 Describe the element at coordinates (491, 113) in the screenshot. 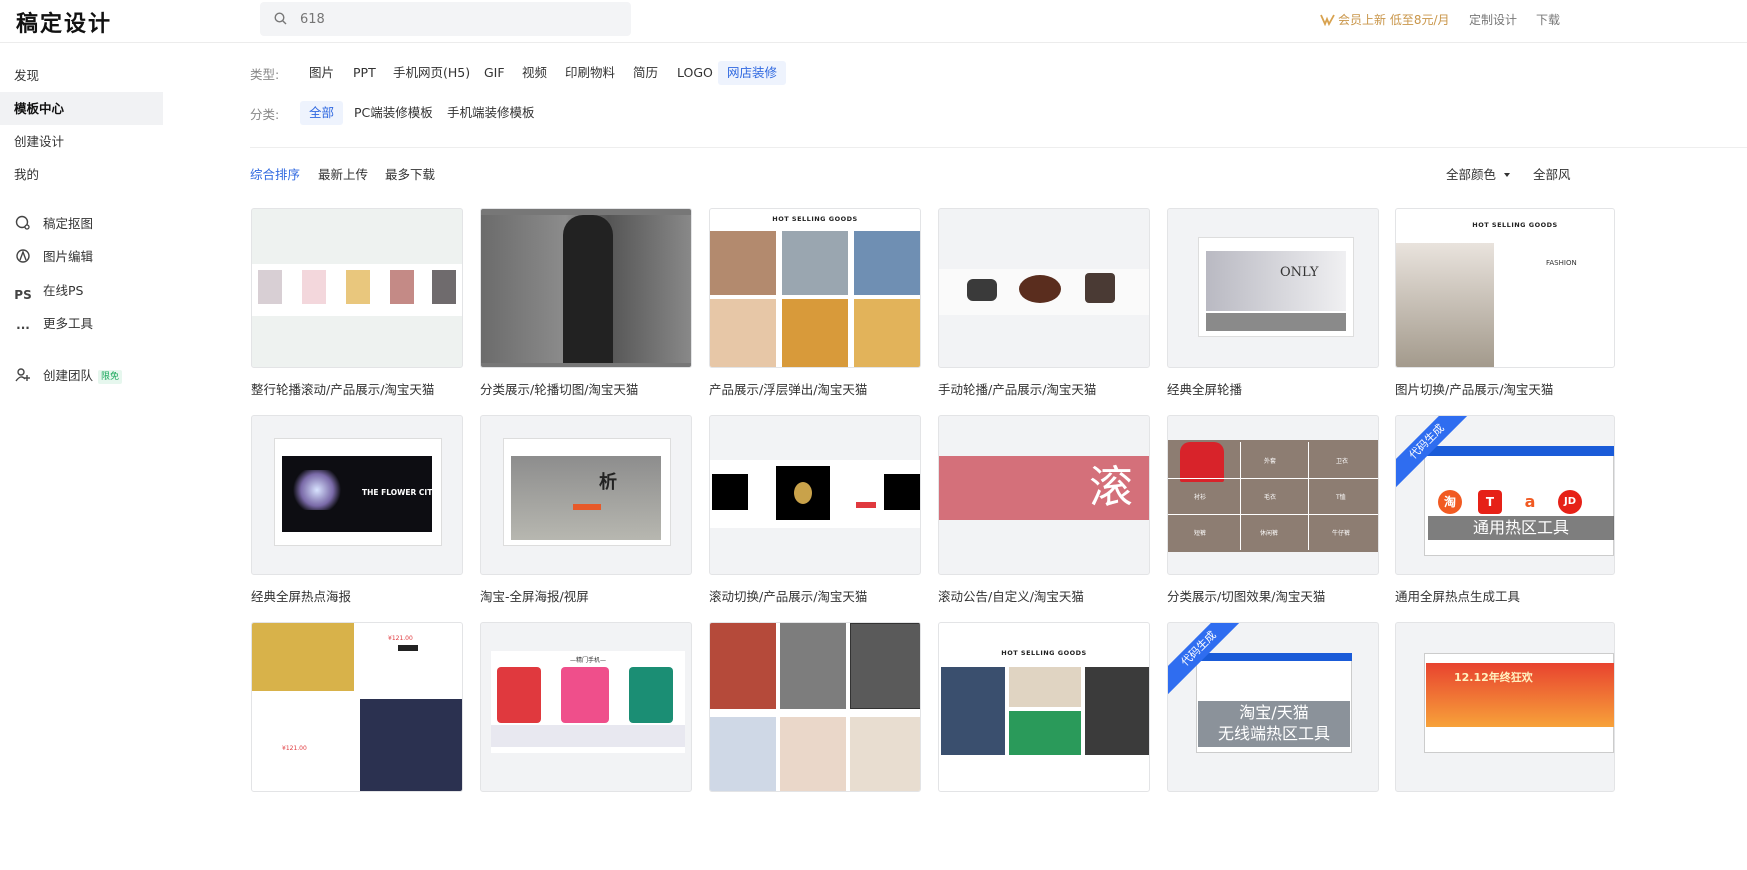

I see `category-chip-mobile: 手机端装修模板` at that location.